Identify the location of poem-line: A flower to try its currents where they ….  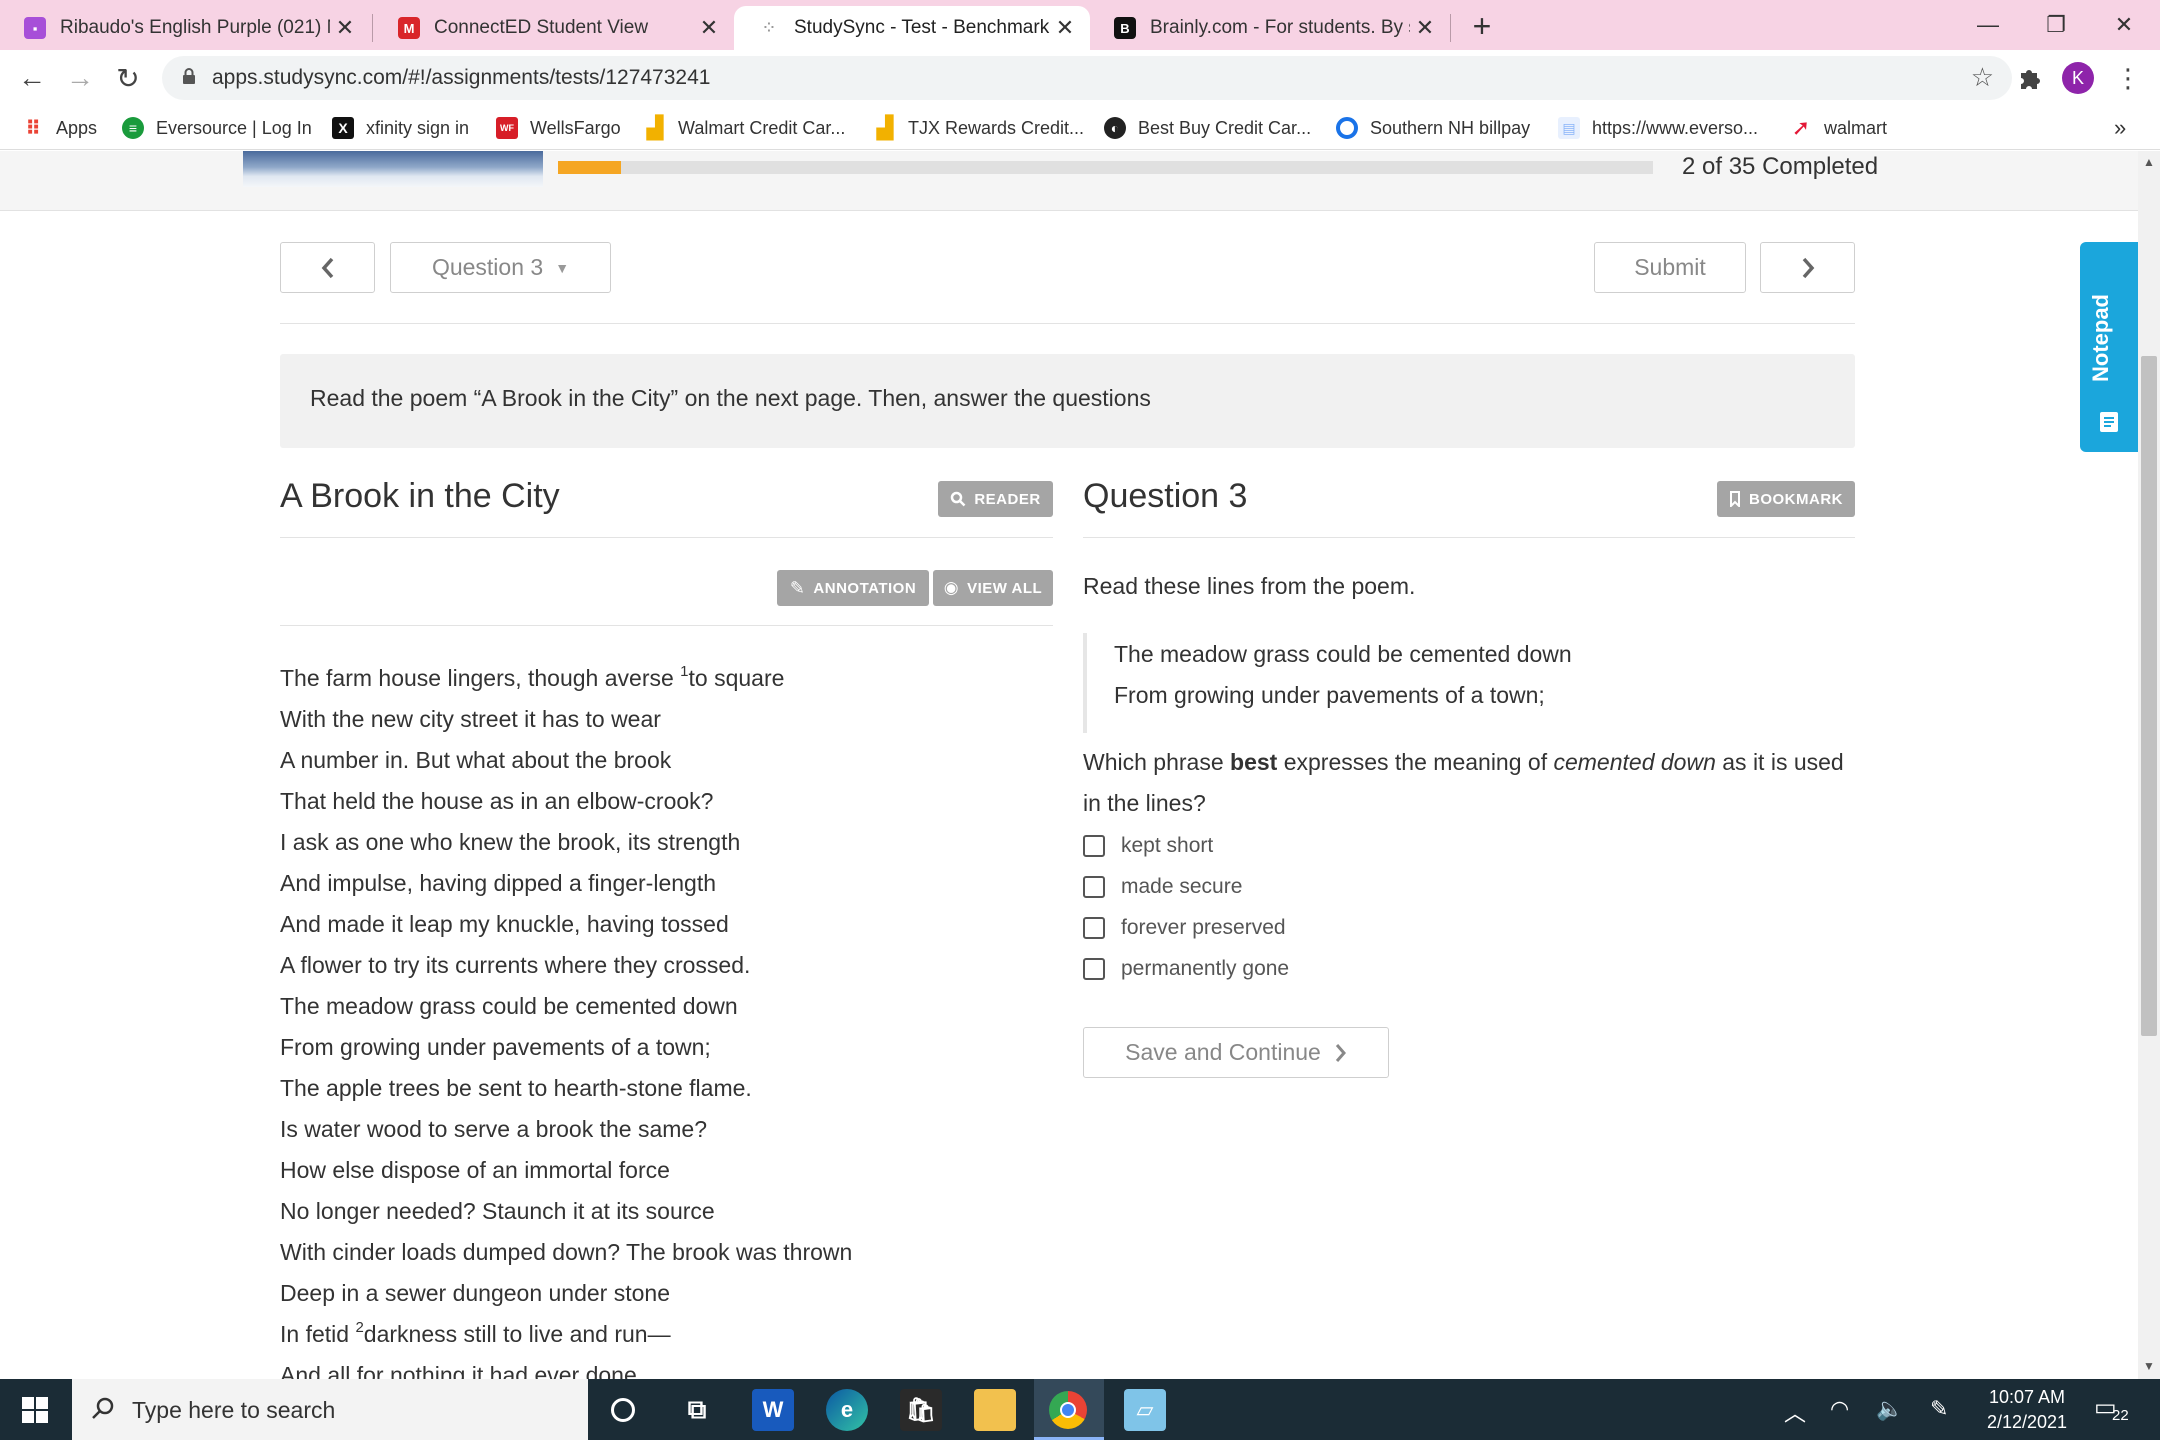
(515, 965).